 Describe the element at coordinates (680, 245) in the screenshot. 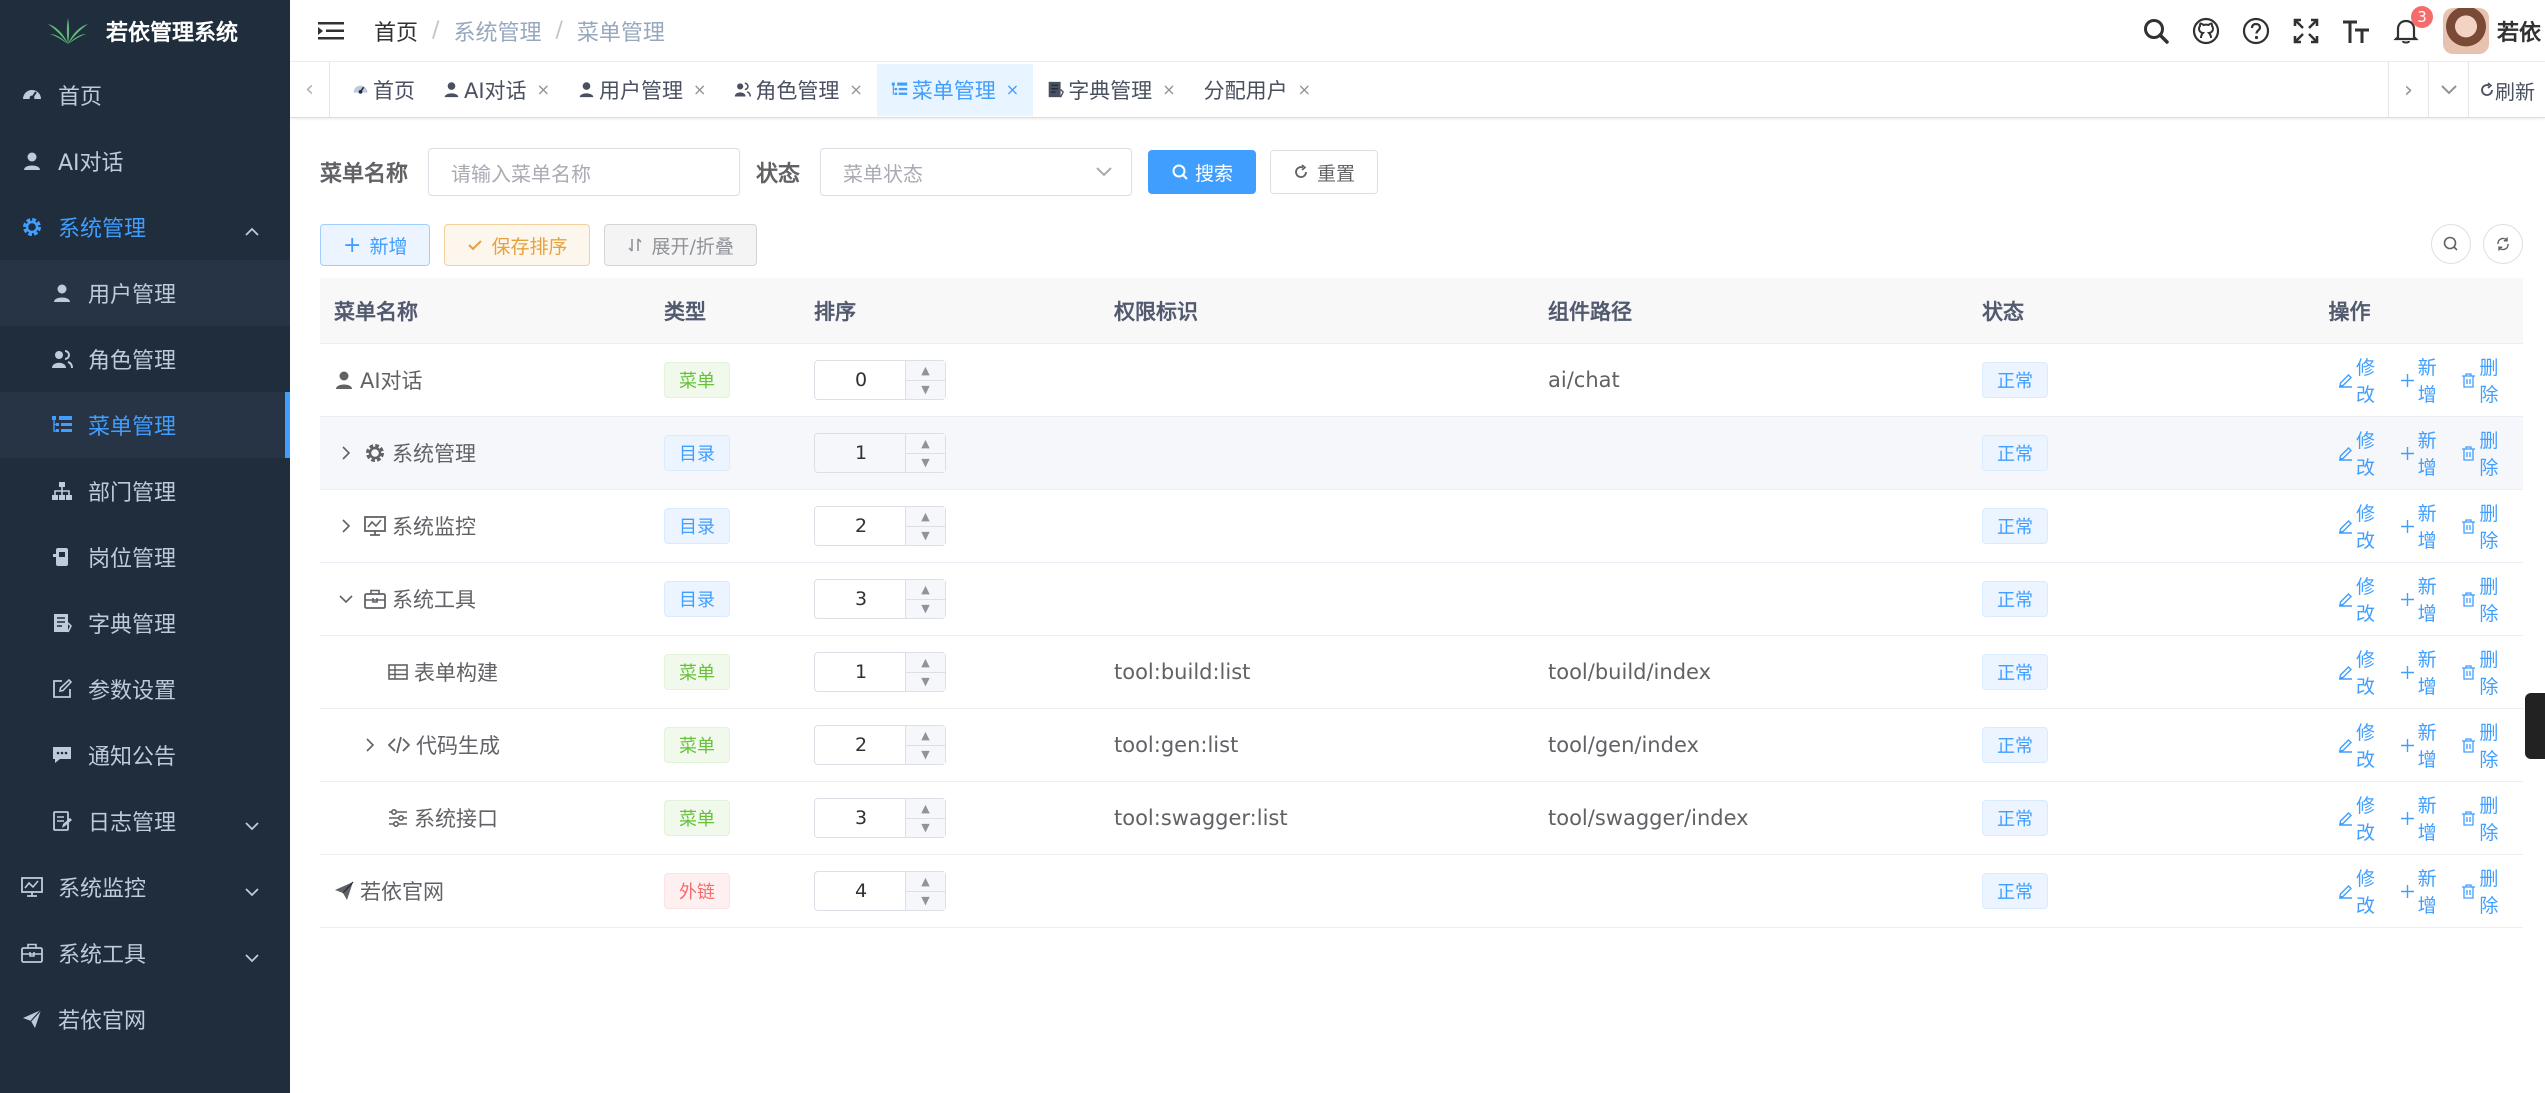

I see `expand-collapse-button: 展开/折叠` at that location.